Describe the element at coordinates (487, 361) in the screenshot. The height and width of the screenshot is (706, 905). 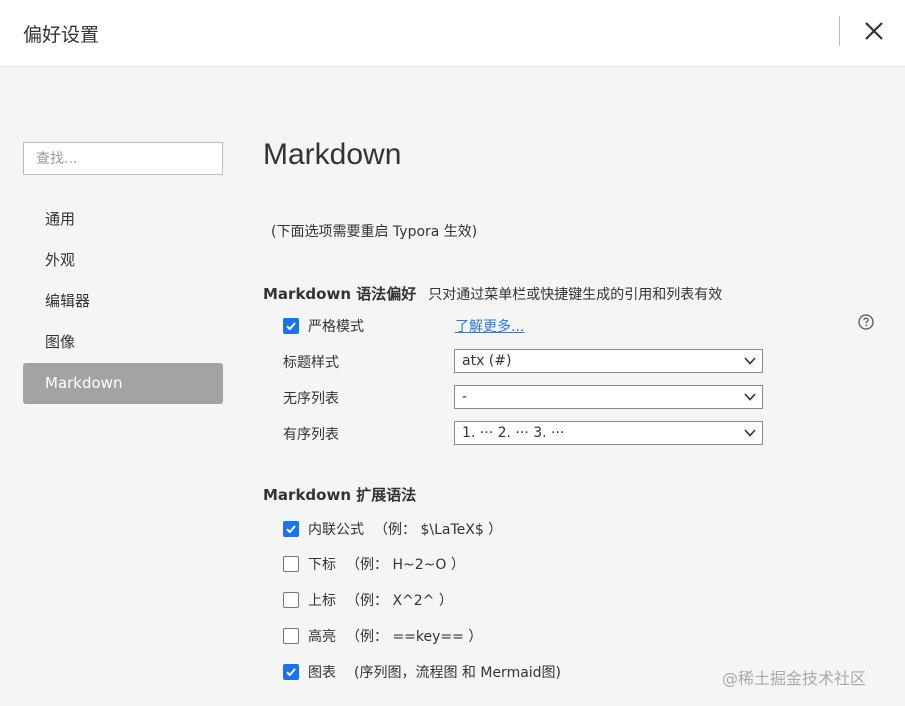
I see `heading-style-value: atx (#)` at that location.